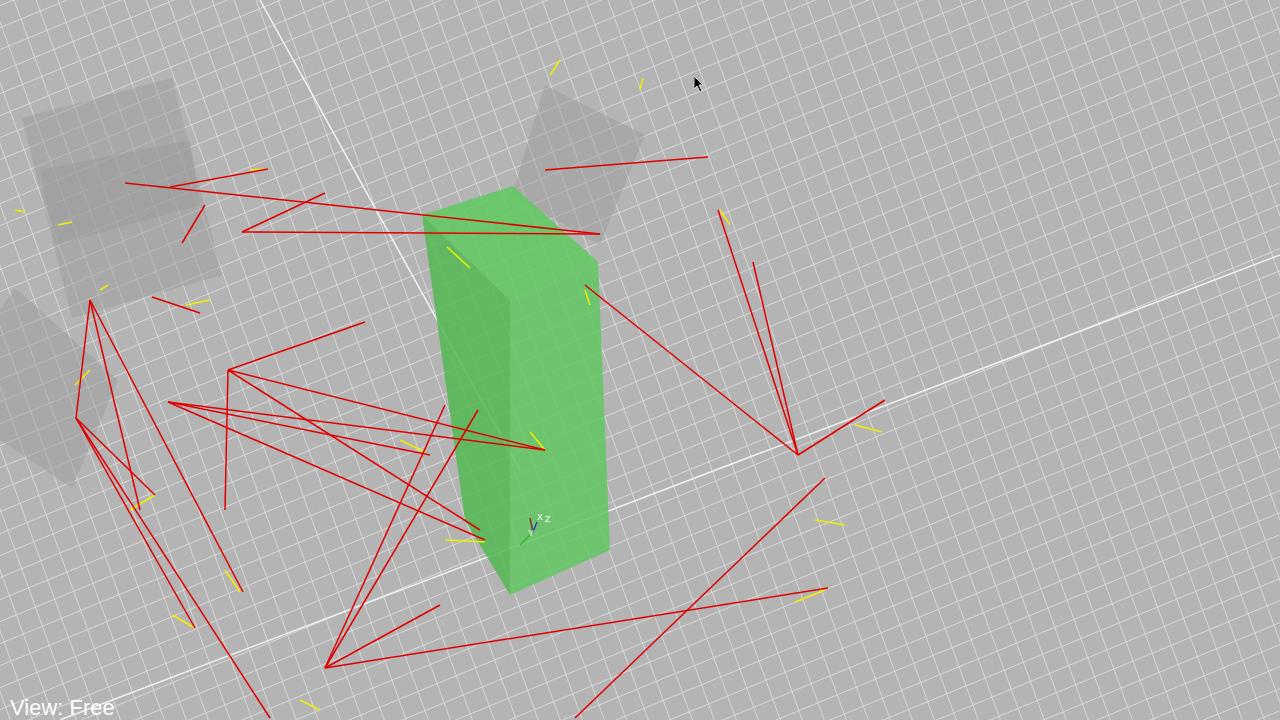  What do you see at coordinates (548, 519) in the screenshot?
I see `axis-label: Z` at bounding box center [548, 519].